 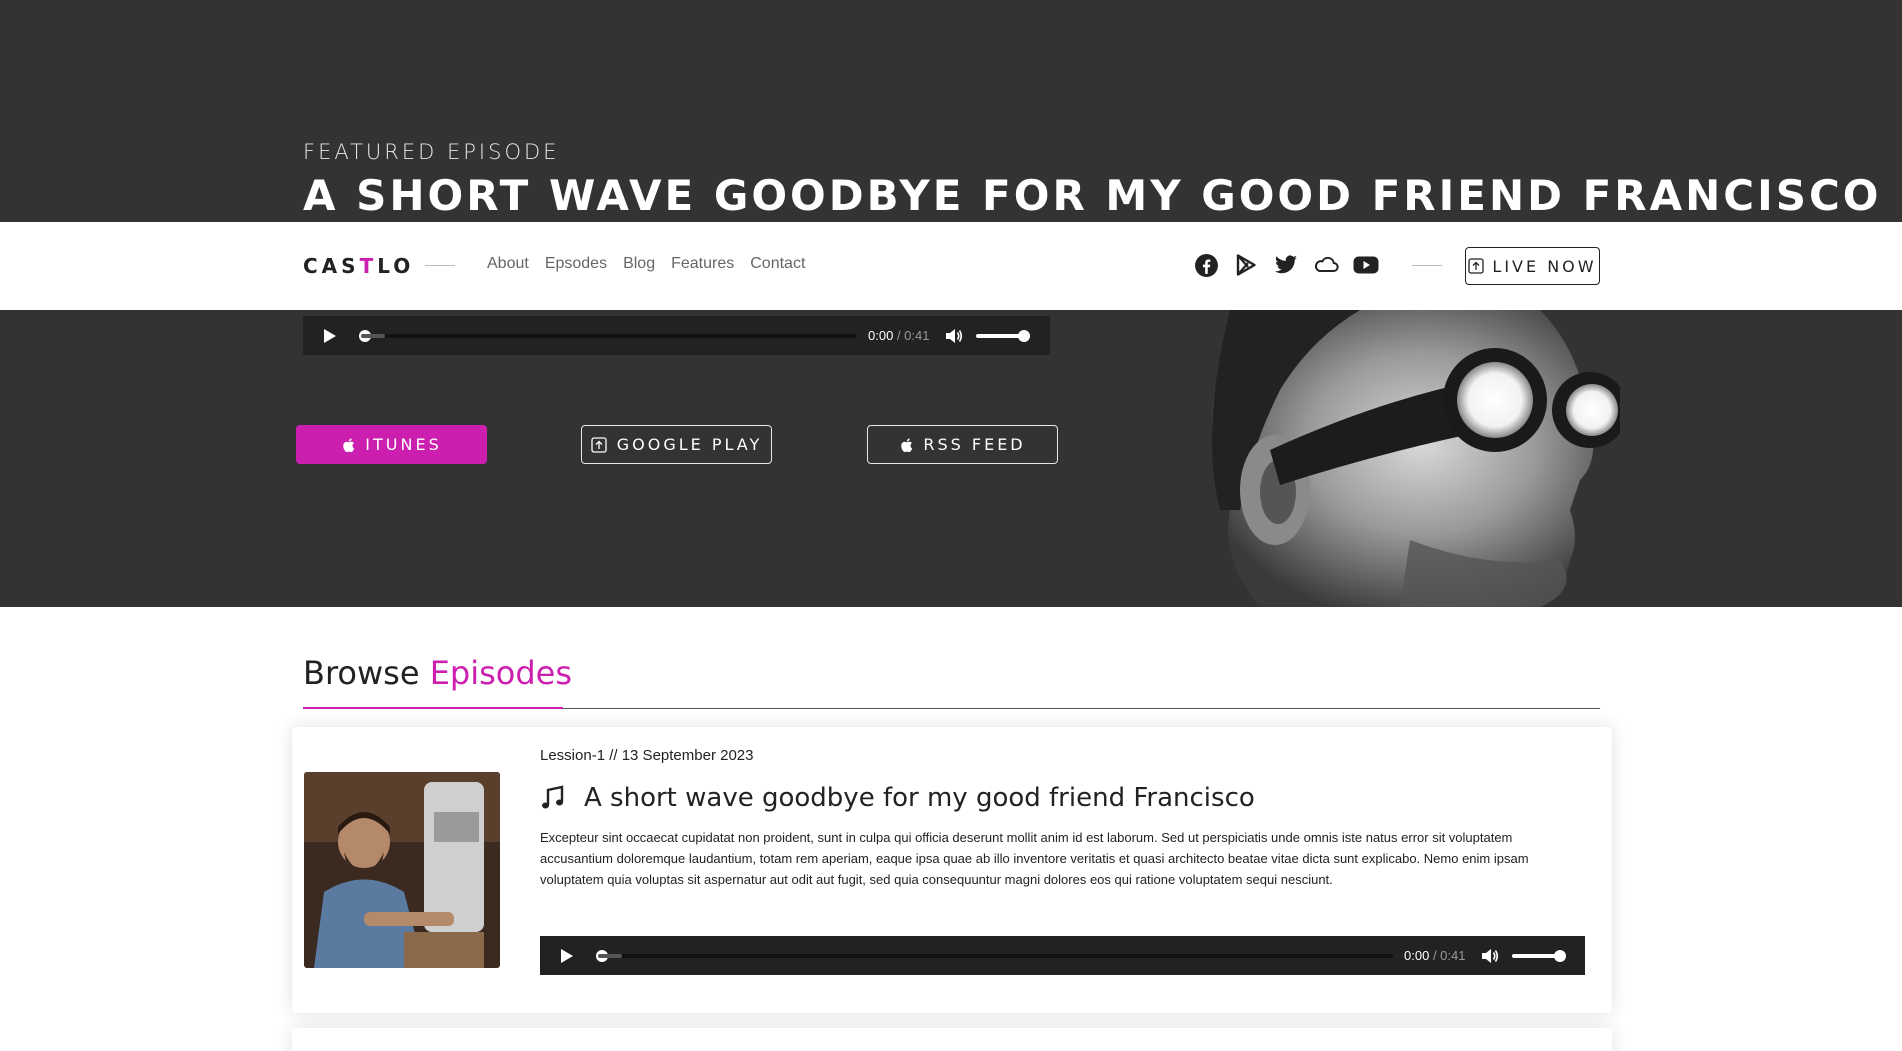 What do you see at coordinates (689, 444) in the screenshot?
I see `google-play-label: GOOGLE PLAY` at bounding box center [689, 444].